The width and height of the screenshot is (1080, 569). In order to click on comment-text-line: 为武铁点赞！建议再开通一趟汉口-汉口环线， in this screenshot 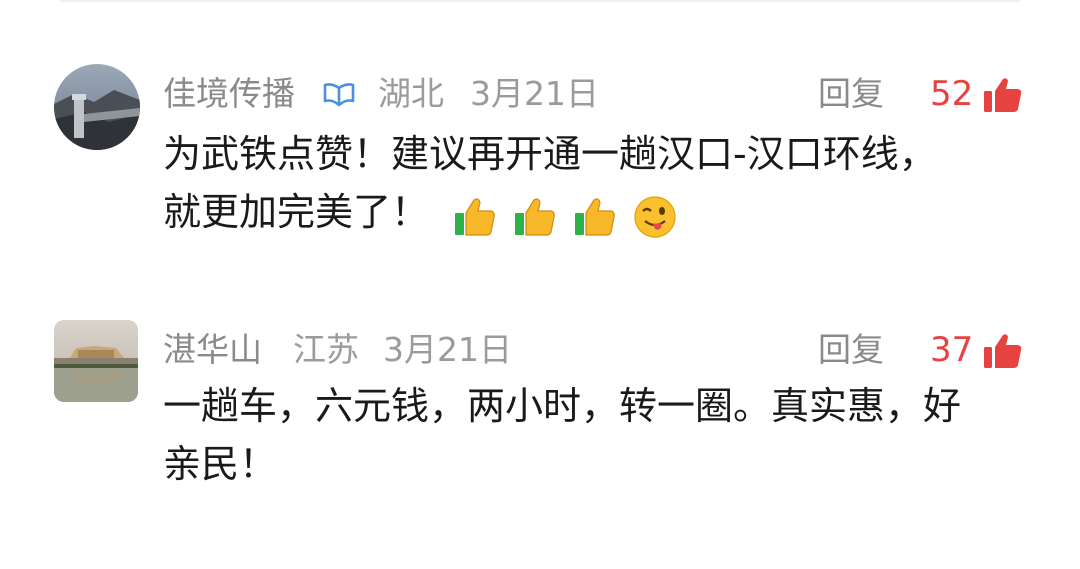, I will do `click(550, 154)`.